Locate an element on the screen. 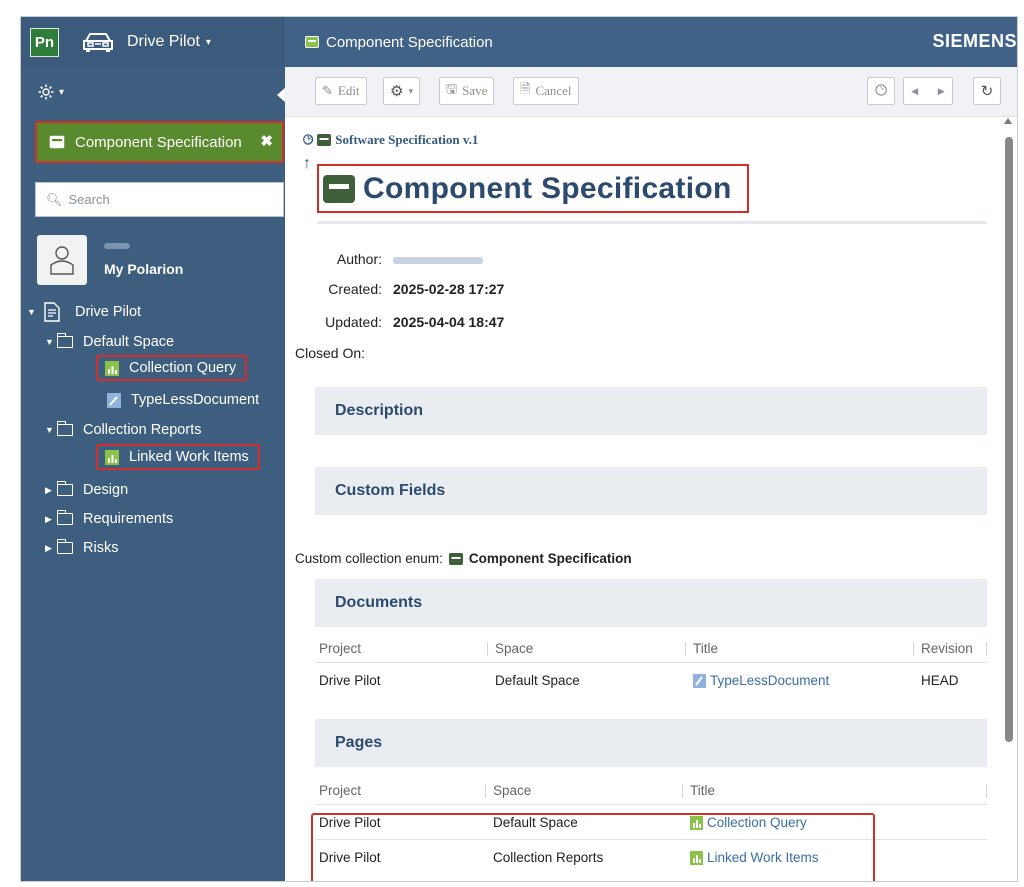 Image resolution: width=1024 pixels, height=887 pixels. tree-item-risks: ▶ Risks is located at coordinates (81, 548).